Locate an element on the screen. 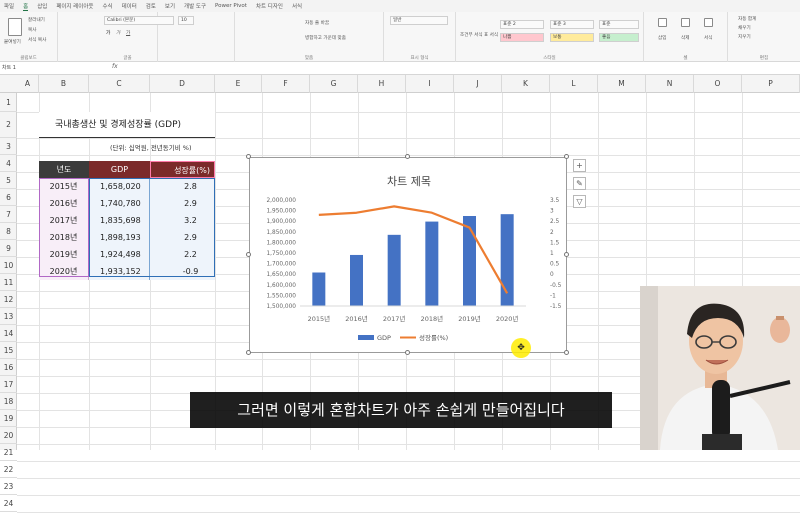 The height and width of the screenshot is (513, 800). row-header: 6 is located at coordinates (8, 197).